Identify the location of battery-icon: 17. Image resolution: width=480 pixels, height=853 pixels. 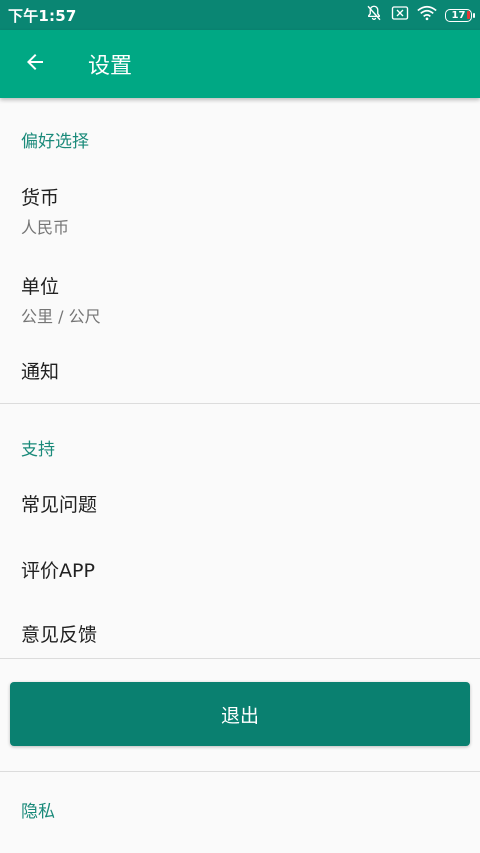
(460, 15).